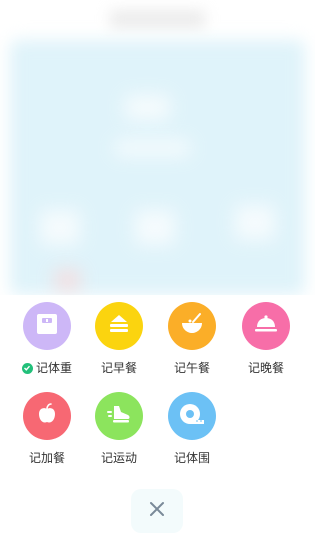 This screenshot has height=537, width=320. I want to click on bowl-icon, so click(192, 326).